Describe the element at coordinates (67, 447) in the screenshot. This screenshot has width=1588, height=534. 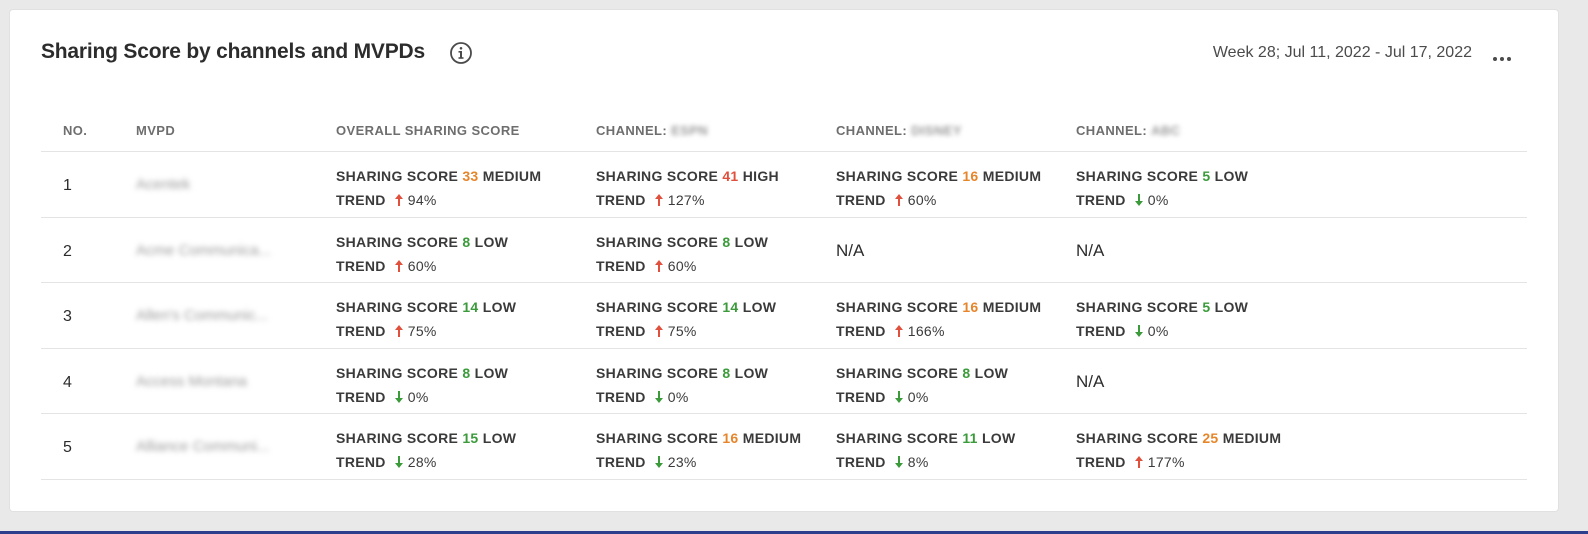
I see `row-number: 5` at that location.